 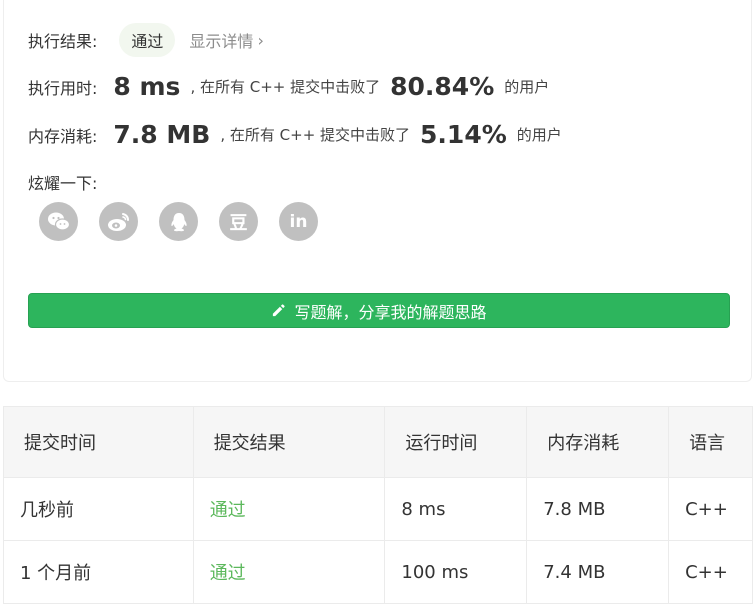 I want to click on table-row: 几秒前 通过 8 ms 7.8 MB C++, so click(x=378, y=509).